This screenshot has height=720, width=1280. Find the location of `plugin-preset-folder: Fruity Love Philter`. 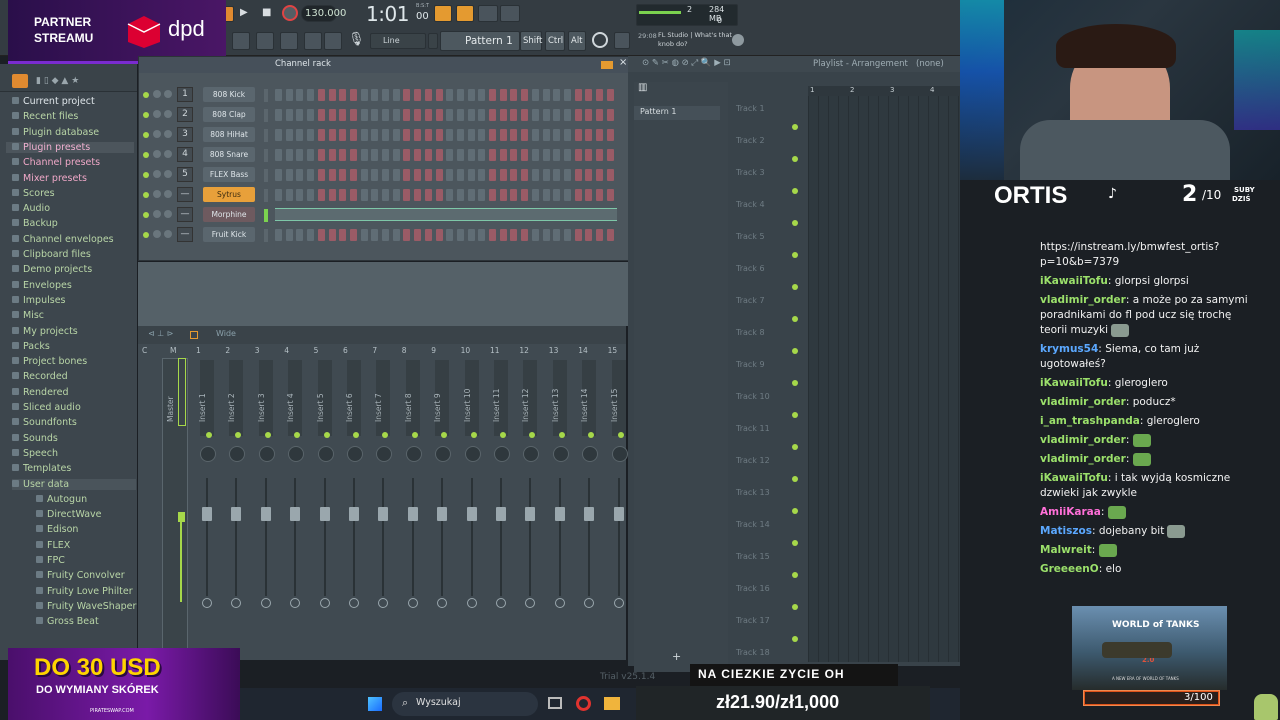

plugin-preset-folder: Fruity Love Philter is located at coordinates (84, 591).